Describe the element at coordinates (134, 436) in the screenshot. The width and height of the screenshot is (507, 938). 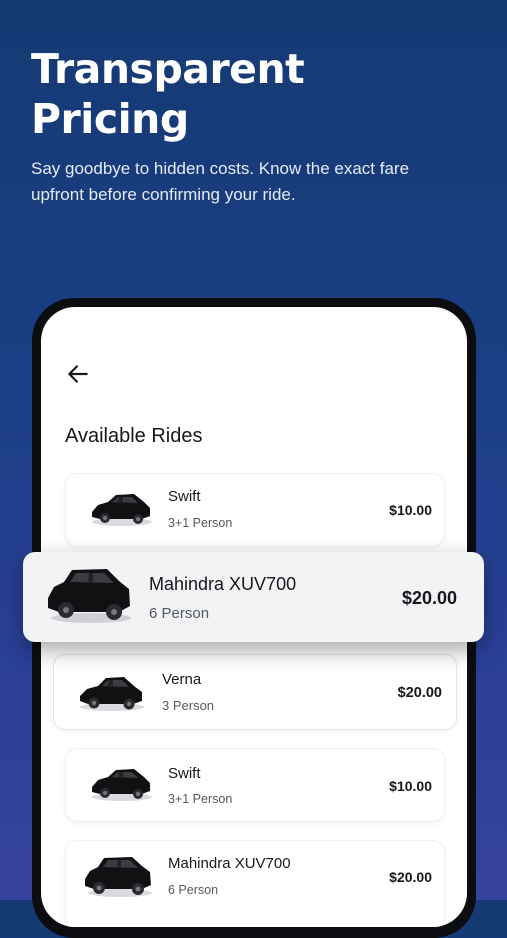
I see `available-rides-heading: Available Rides` at that location.